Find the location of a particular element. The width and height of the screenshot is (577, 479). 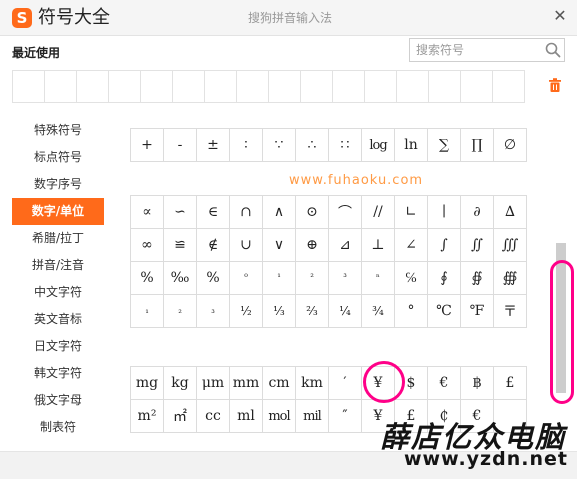

symbol-cell: ³ is located at coordinates (345, 278).